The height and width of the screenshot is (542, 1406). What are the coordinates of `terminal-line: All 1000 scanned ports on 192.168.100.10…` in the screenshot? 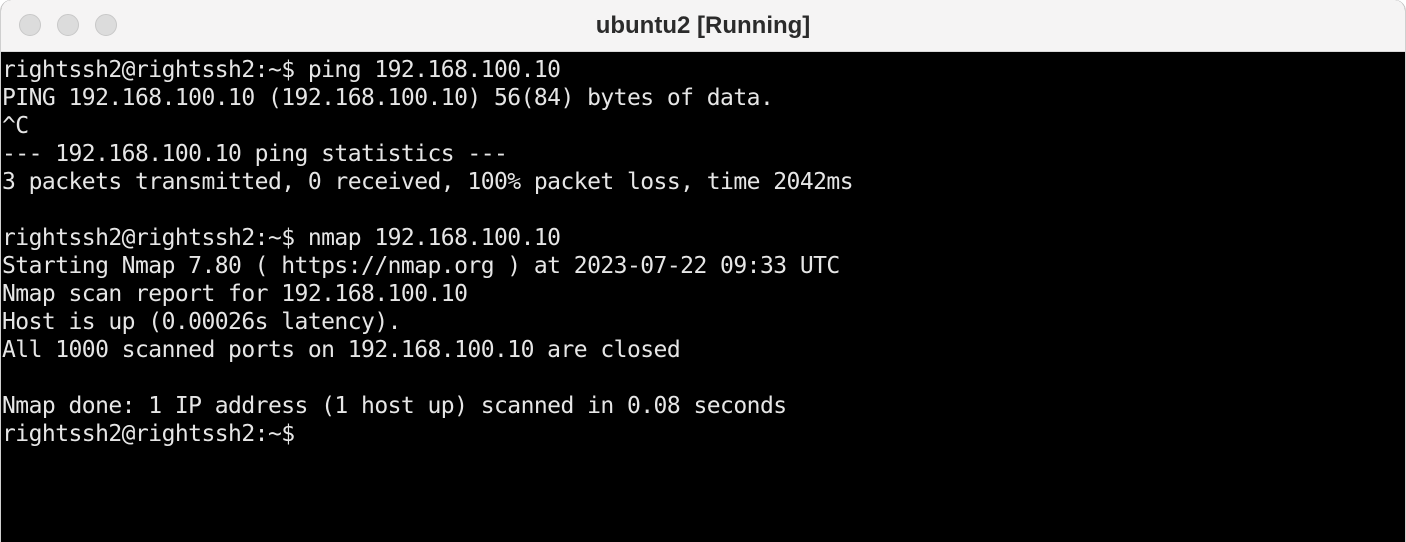 It's located at (341, 350).